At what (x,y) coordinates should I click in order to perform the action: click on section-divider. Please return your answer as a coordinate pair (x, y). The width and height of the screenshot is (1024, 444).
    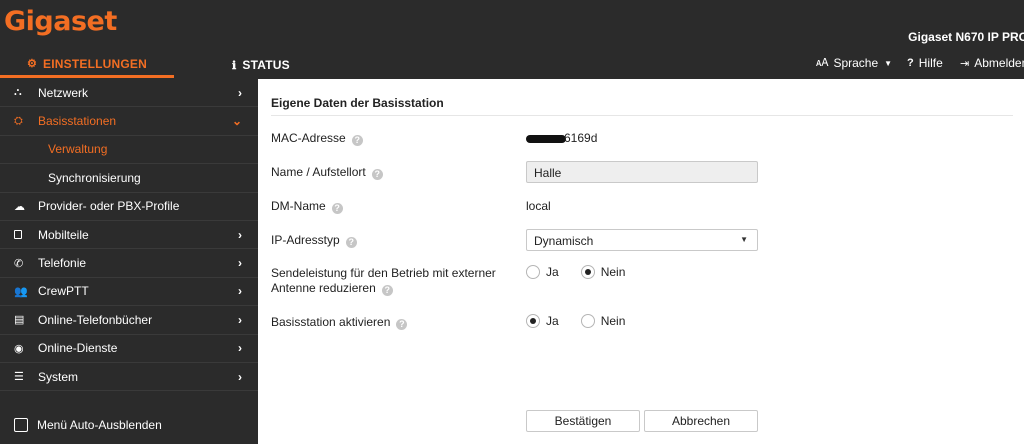
    Looking at the image, I should click on (642, 115).